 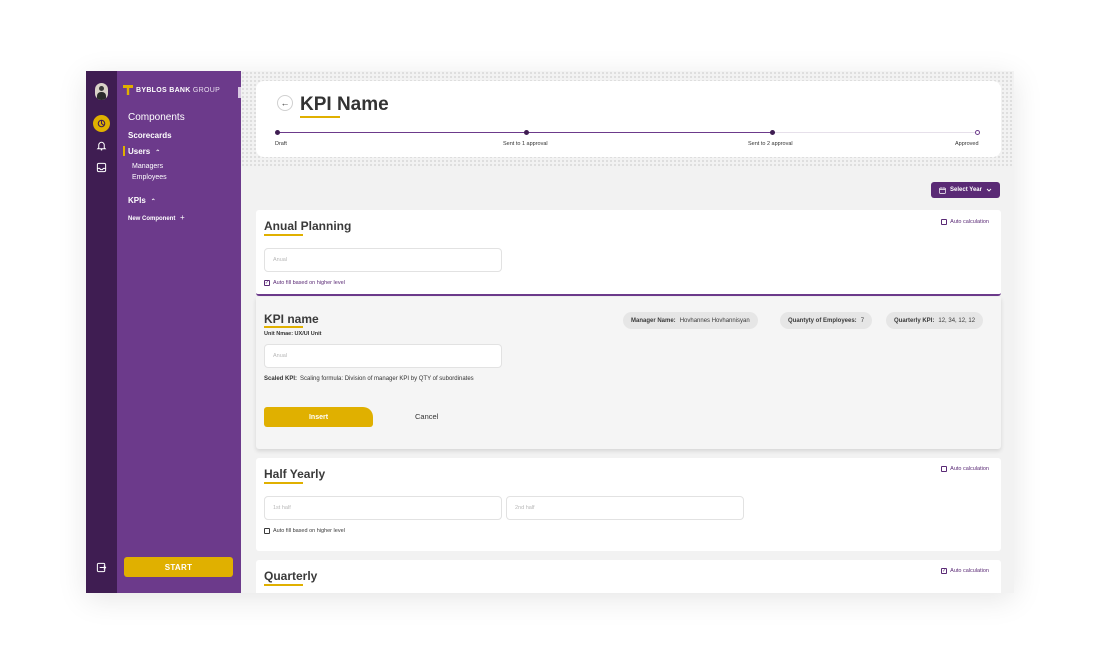 I want to click on second-half-input: 2nd half, so click(x=625, y=508).